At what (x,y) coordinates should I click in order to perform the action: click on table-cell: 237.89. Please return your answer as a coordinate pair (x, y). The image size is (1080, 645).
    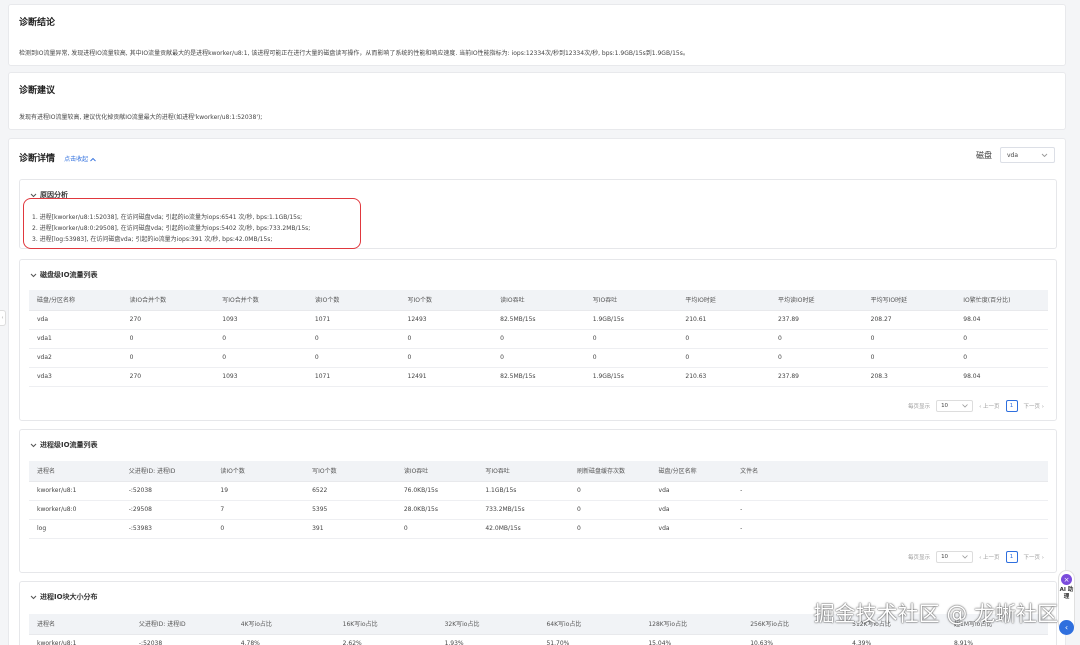
    Looking at the image, I should click on (816, 377).